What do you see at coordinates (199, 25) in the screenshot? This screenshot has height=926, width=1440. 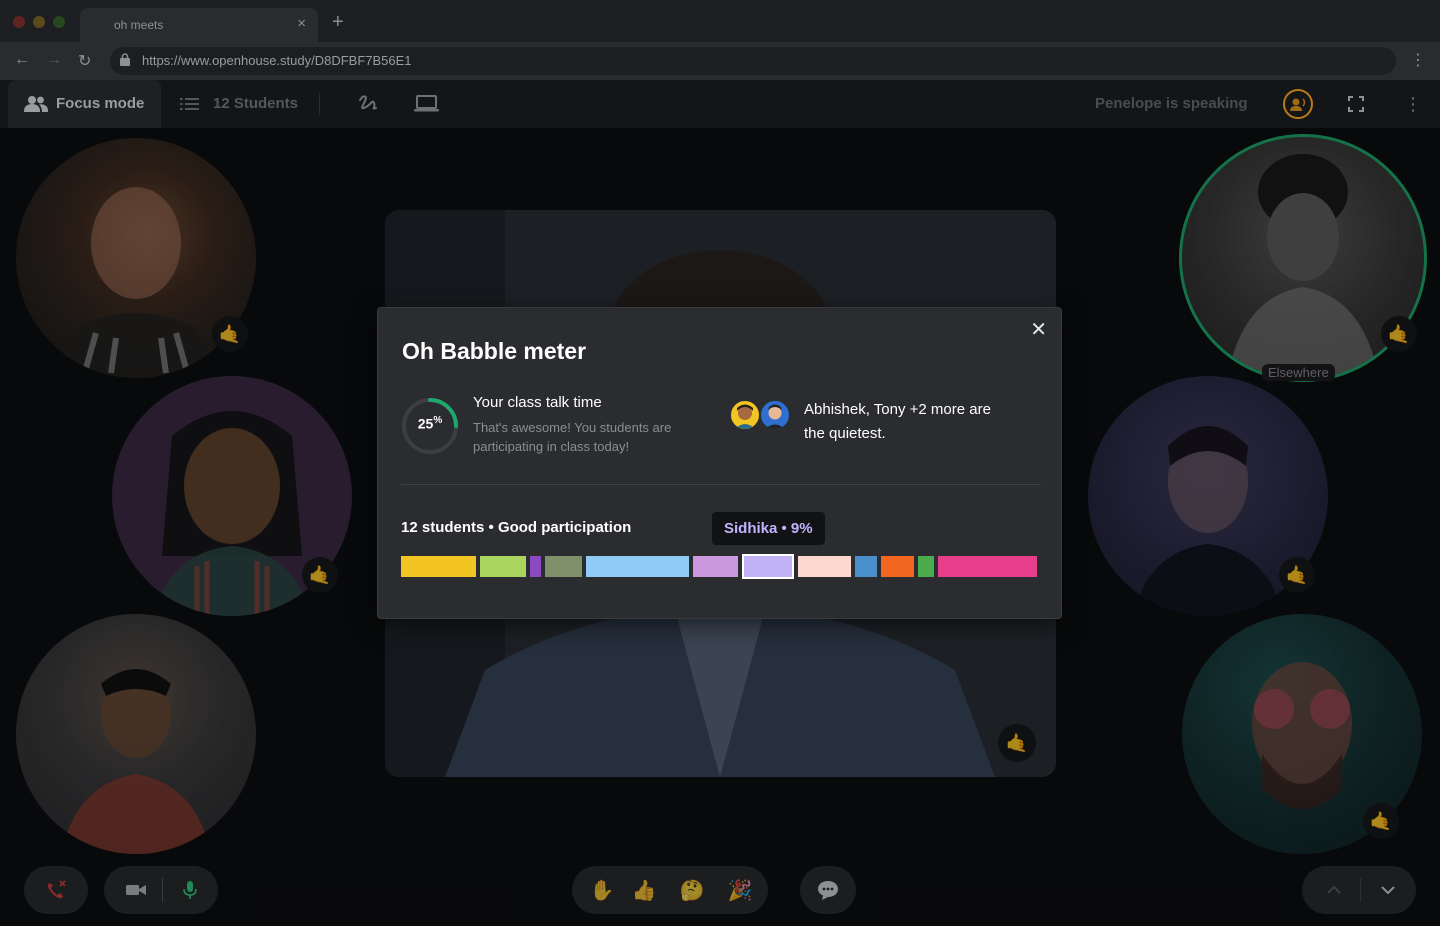 I see `browser-tab: oh meets ×` at bounding box center [199, 25].